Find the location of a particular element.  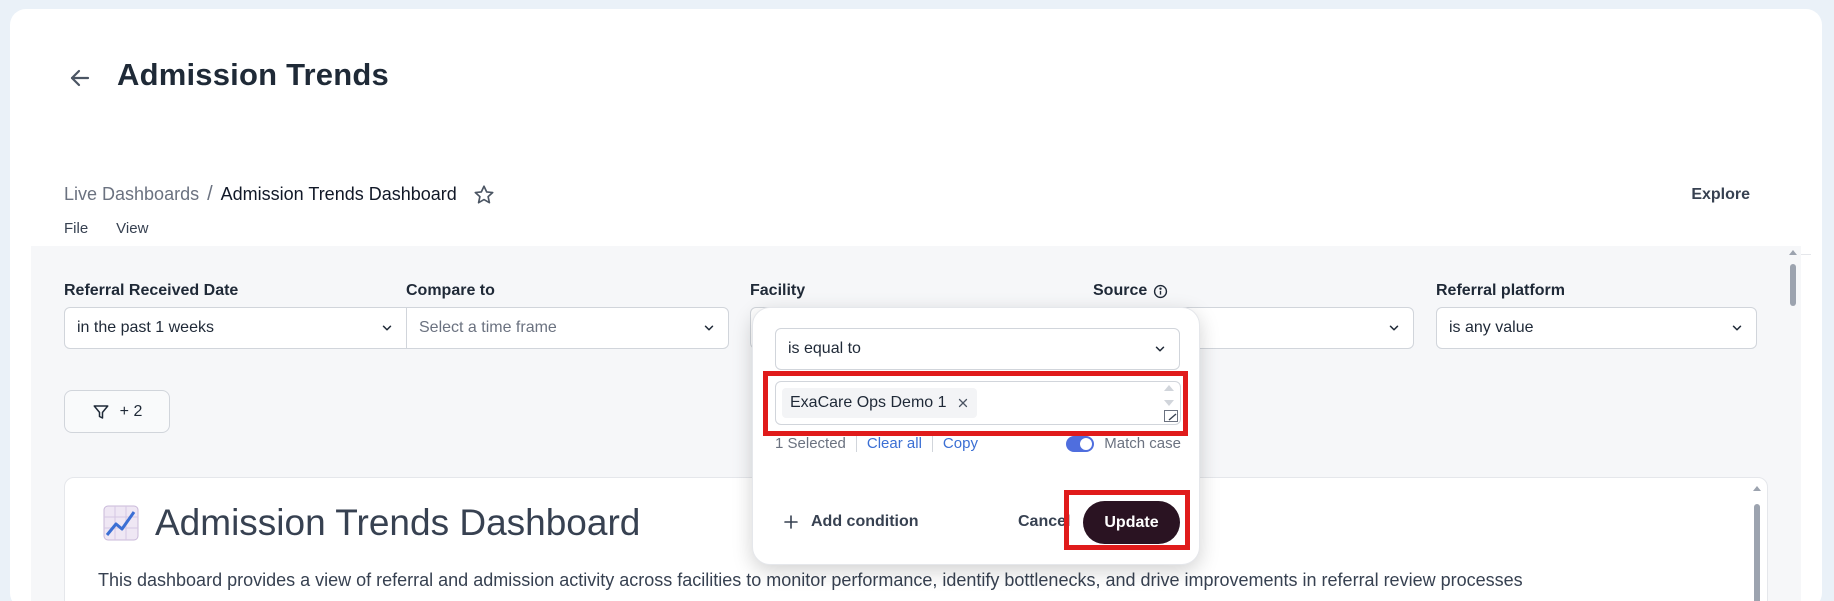

breadcrumb-live-dashboards: Live Dashboards is located at coordinates (131, 194).